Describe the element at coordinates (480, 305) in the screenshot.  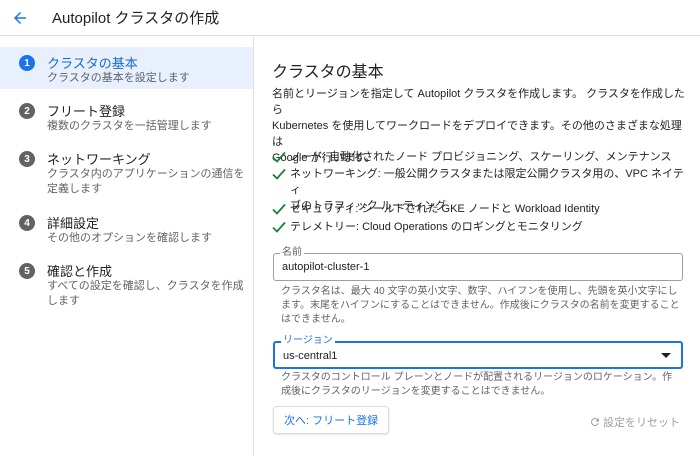
I see `hint-line: ます。末尾をハイフンにすることはできません。作成後にクラスタの名前を変更すること` at that location.